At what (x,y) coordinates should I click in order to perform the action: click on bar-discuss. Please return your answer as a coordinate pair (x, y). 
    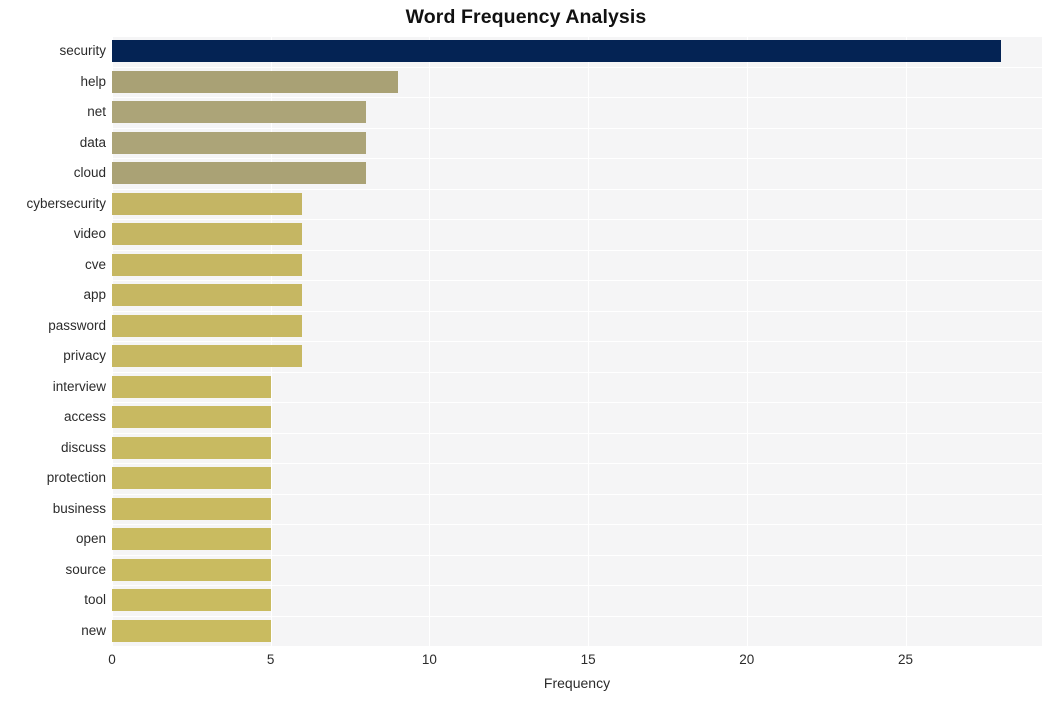
    Looking at the image, I should click on (191, 447).